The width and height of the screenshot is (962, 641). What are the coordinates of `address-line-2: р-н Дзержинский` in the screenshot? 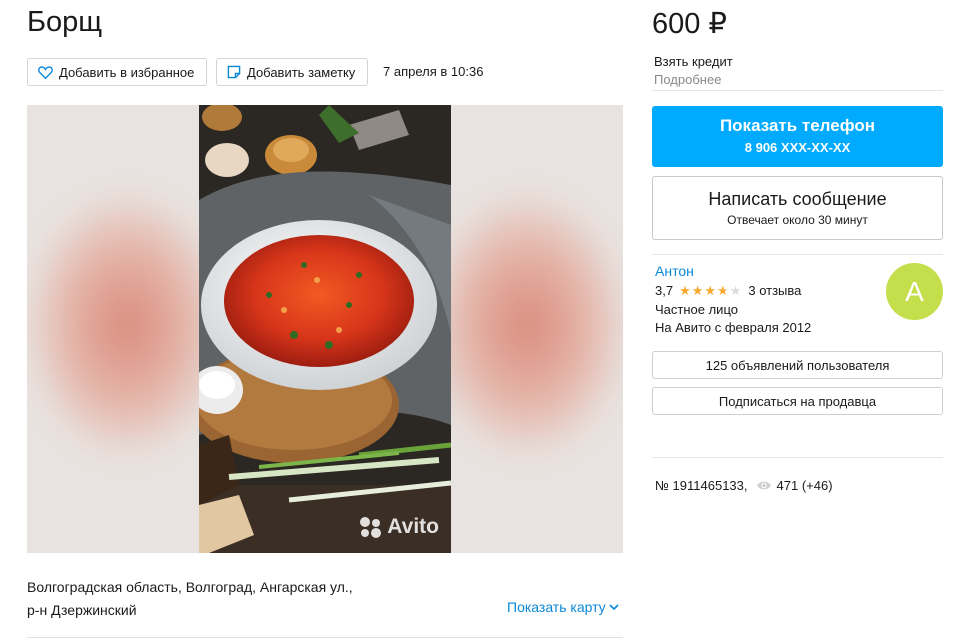 It's located at (82, 610).